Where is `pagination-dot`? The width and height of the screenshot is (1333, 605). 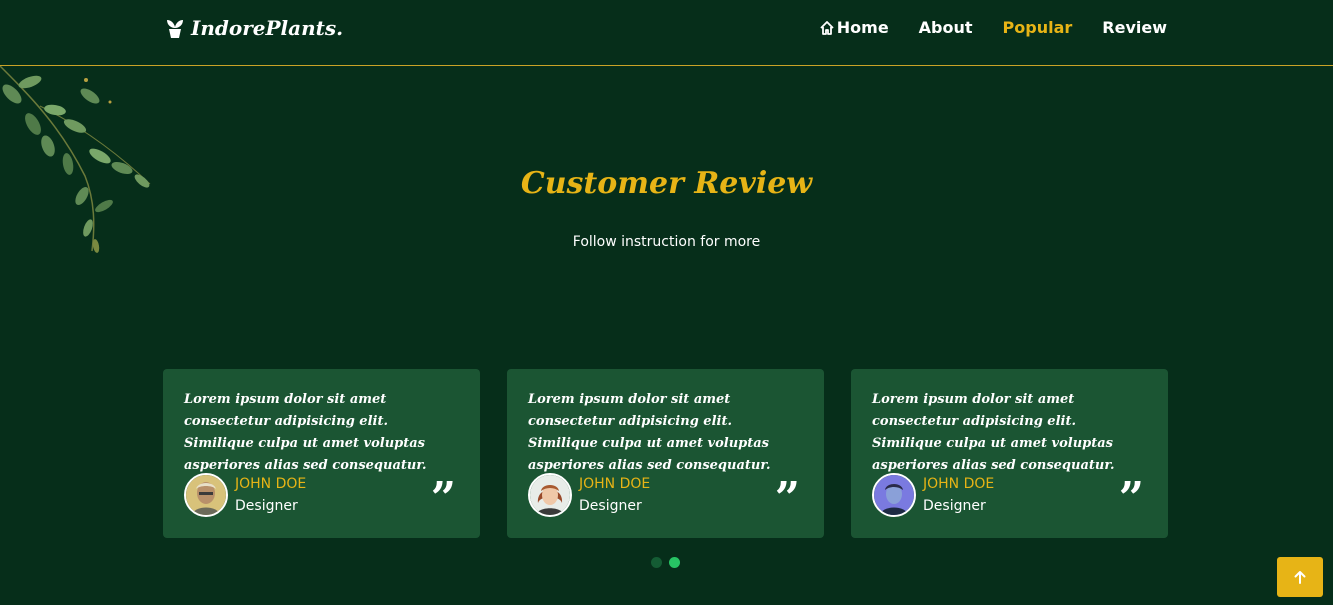
pagination-dot is located at coordinates (656, 562).